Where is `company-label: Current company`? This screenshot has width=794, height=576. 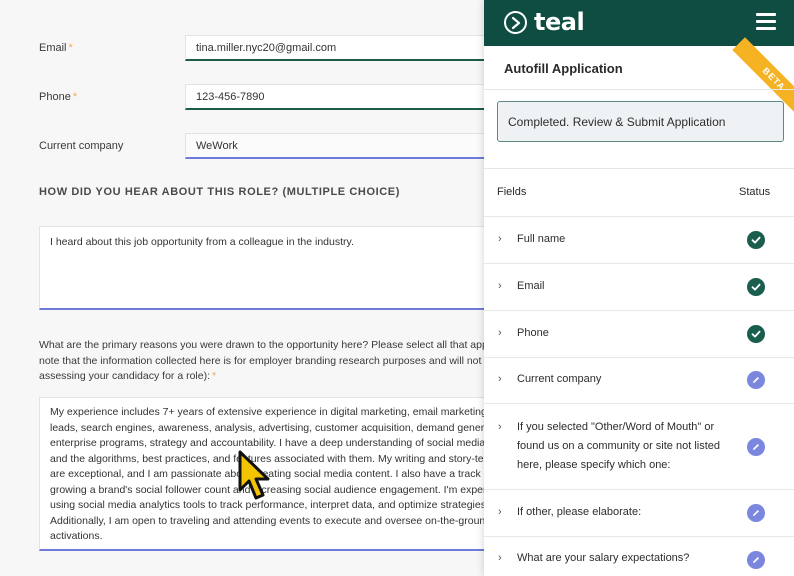 company-label: Current company is located at coordinates (81, 146).